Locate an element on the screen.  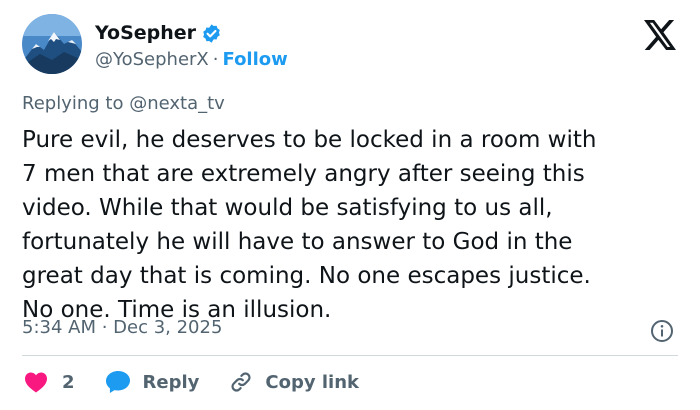
reply-label: Reply is located at coordinates (171, 382).